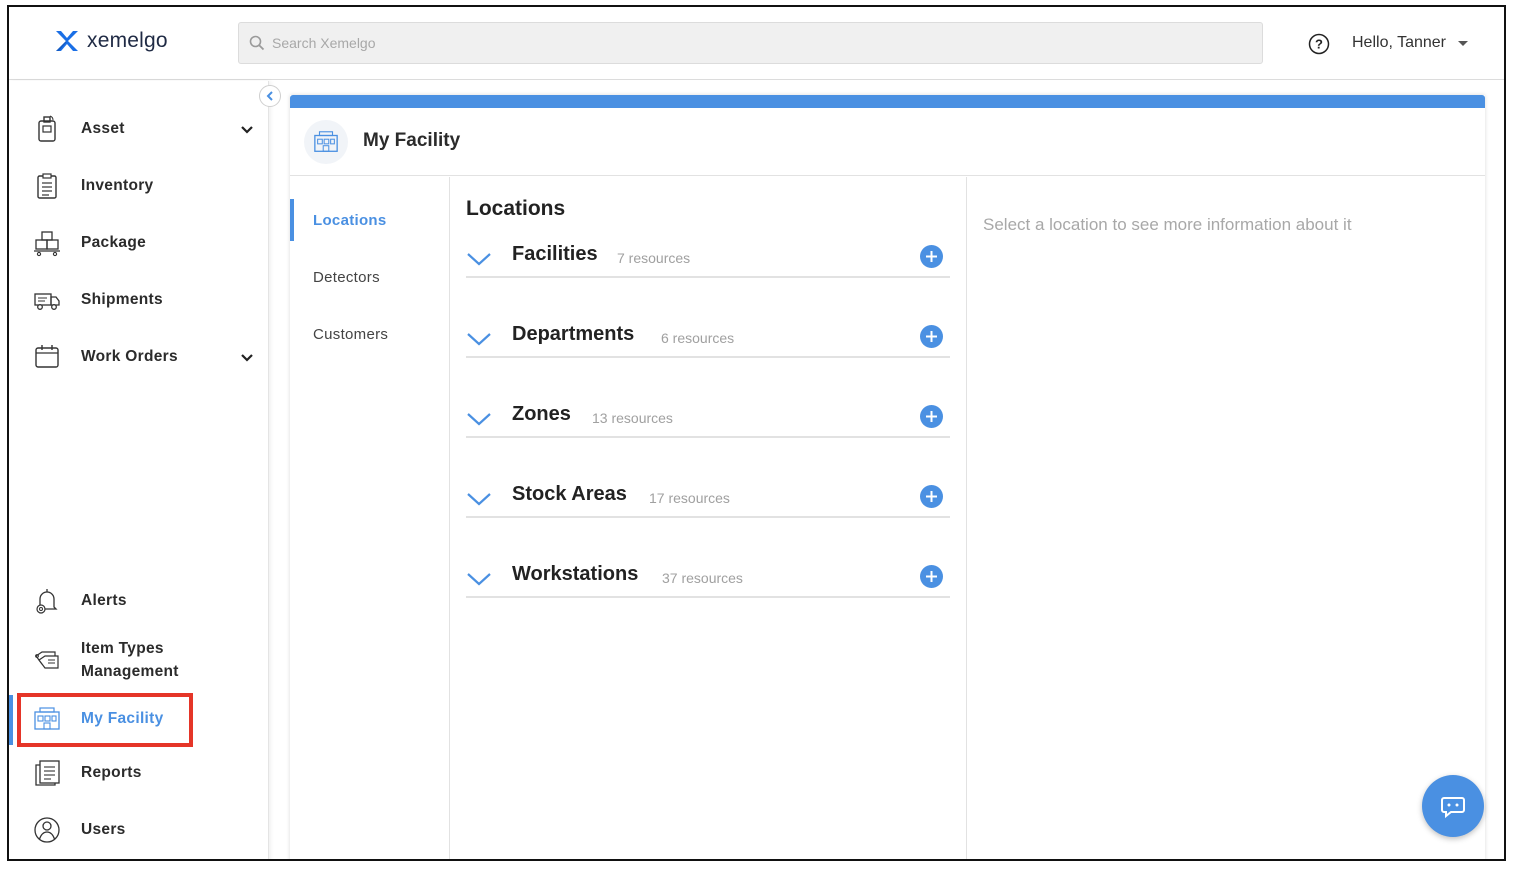 The image size is (1514, 870). I want to click on sidebar-item-label: Work Orders, so click(129, 356).